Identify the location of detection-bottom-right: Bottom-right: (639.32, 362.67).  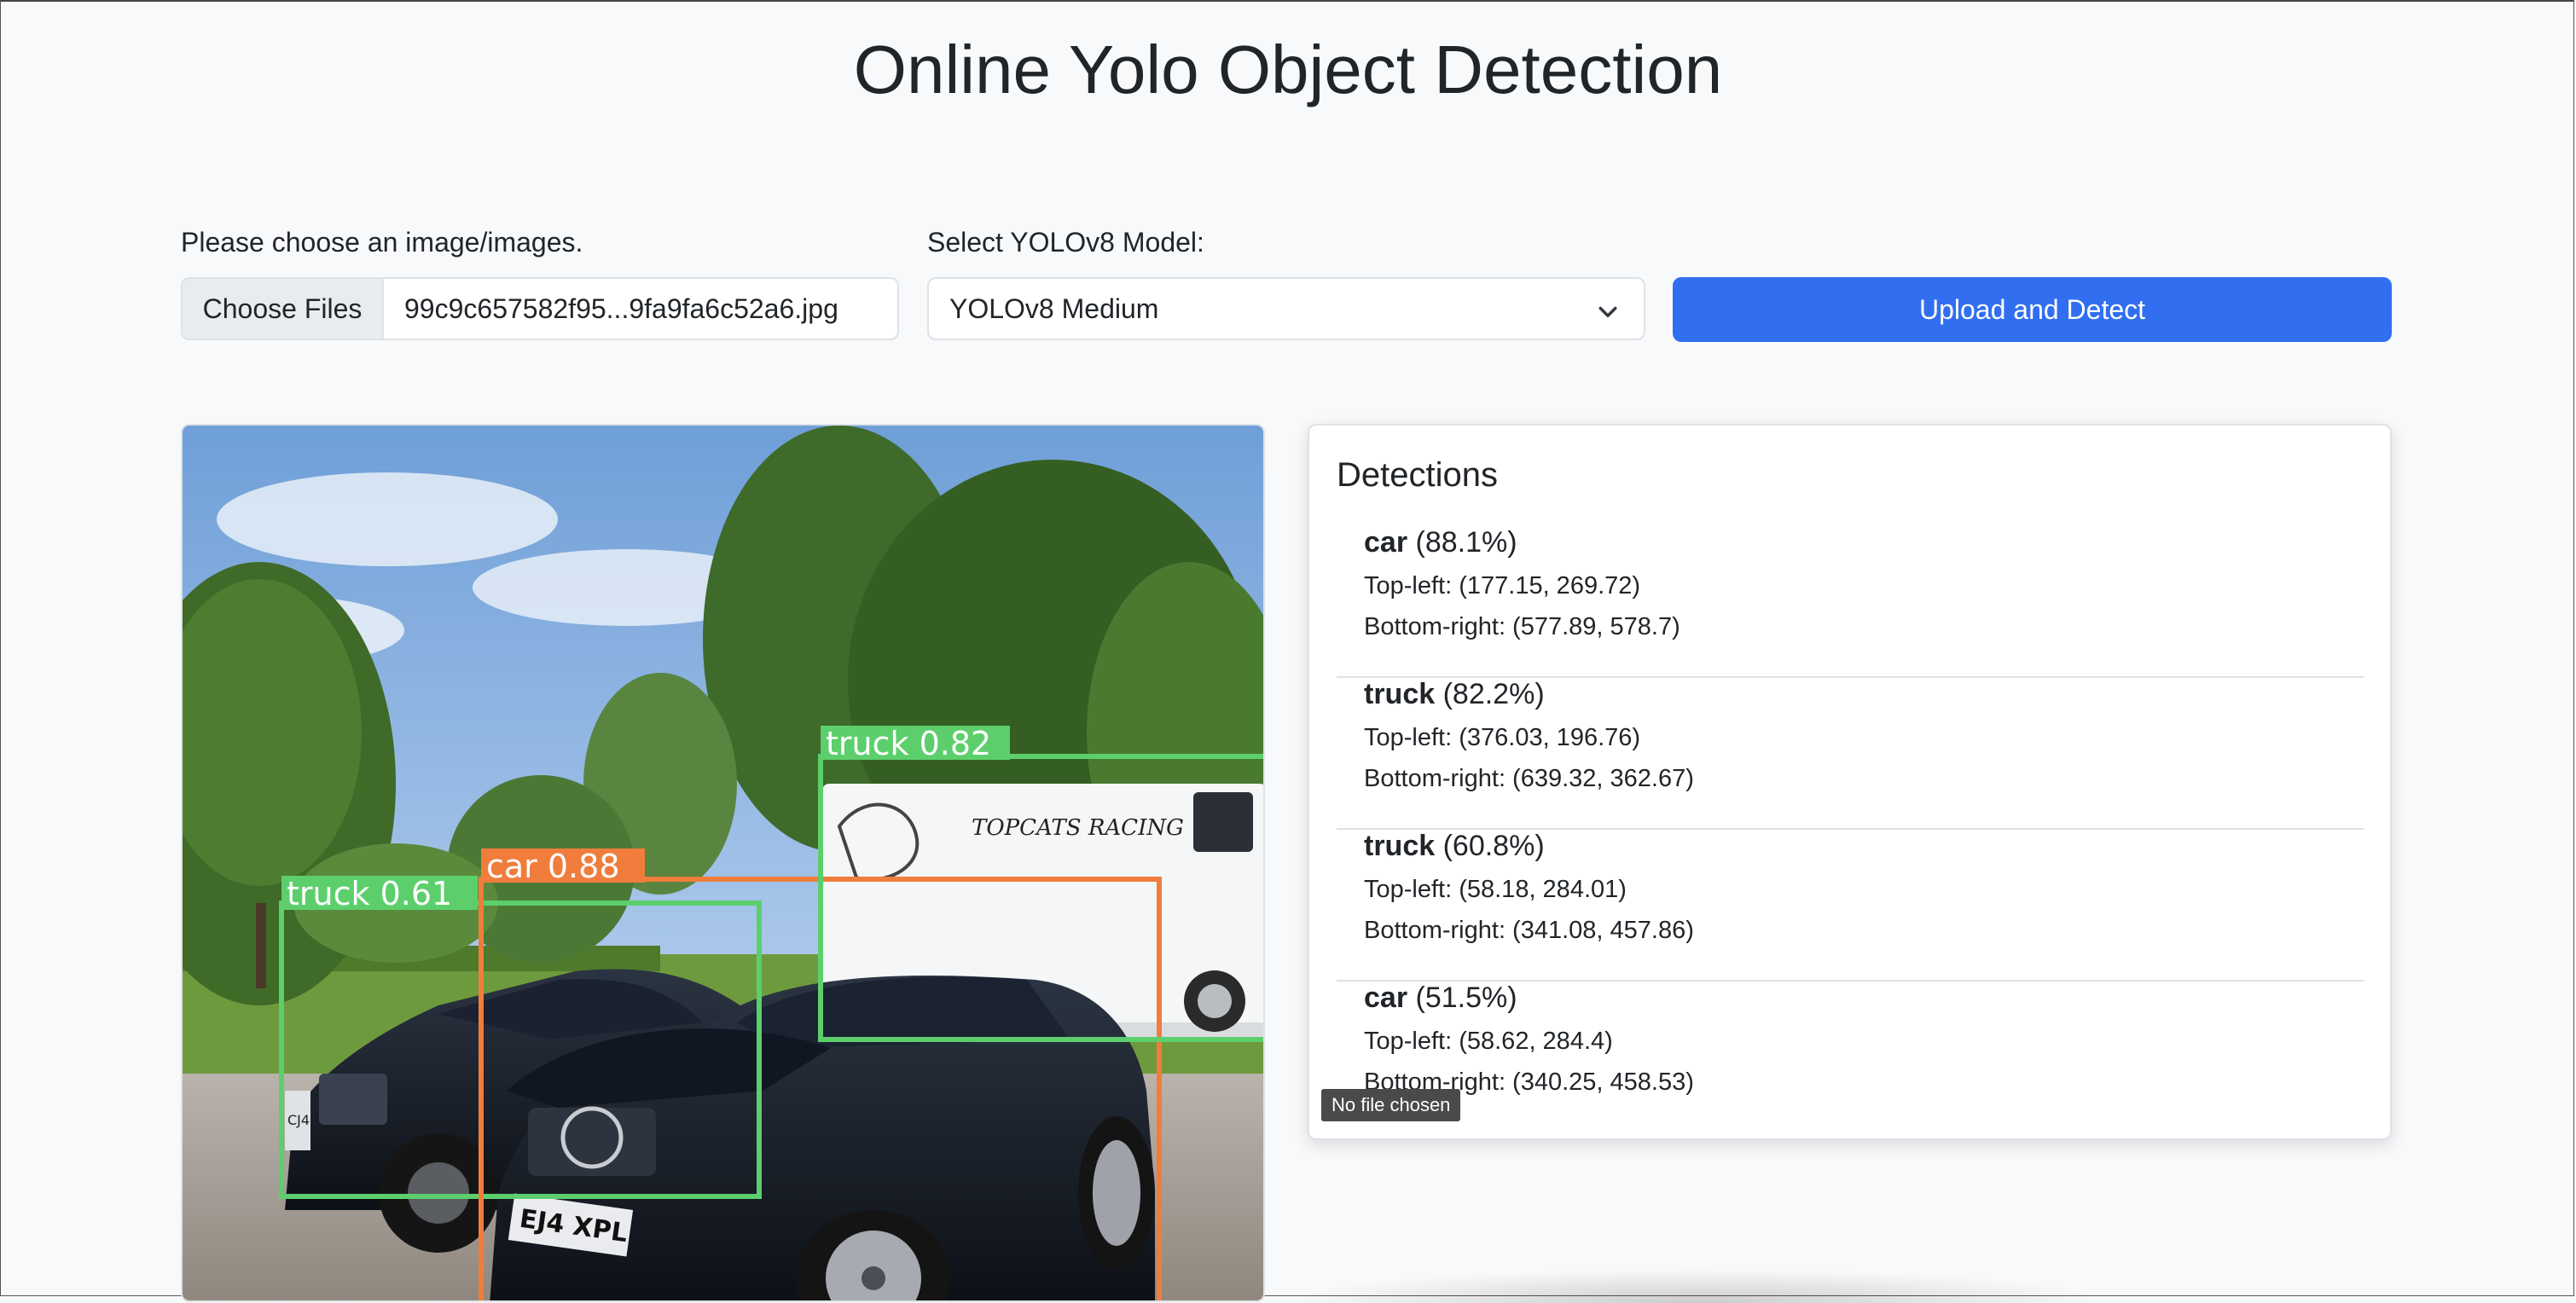
(1529, 779).